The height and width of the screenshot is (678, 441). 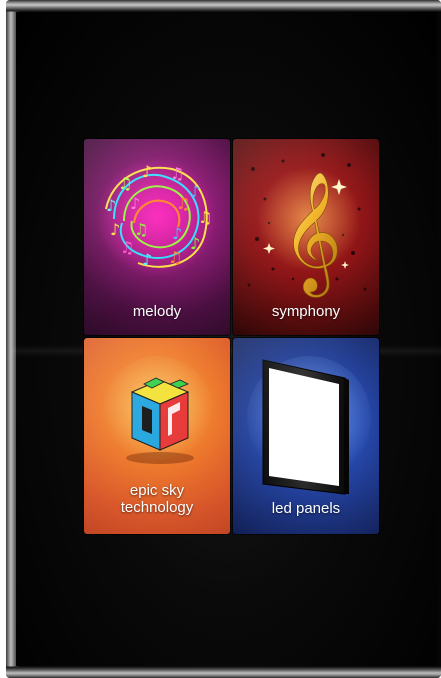 What do you see at coordinates (157, 436) in the screenshot?
I see `tile-epic-sky-technology: epic sky technology` at bounding box center [157, 436].